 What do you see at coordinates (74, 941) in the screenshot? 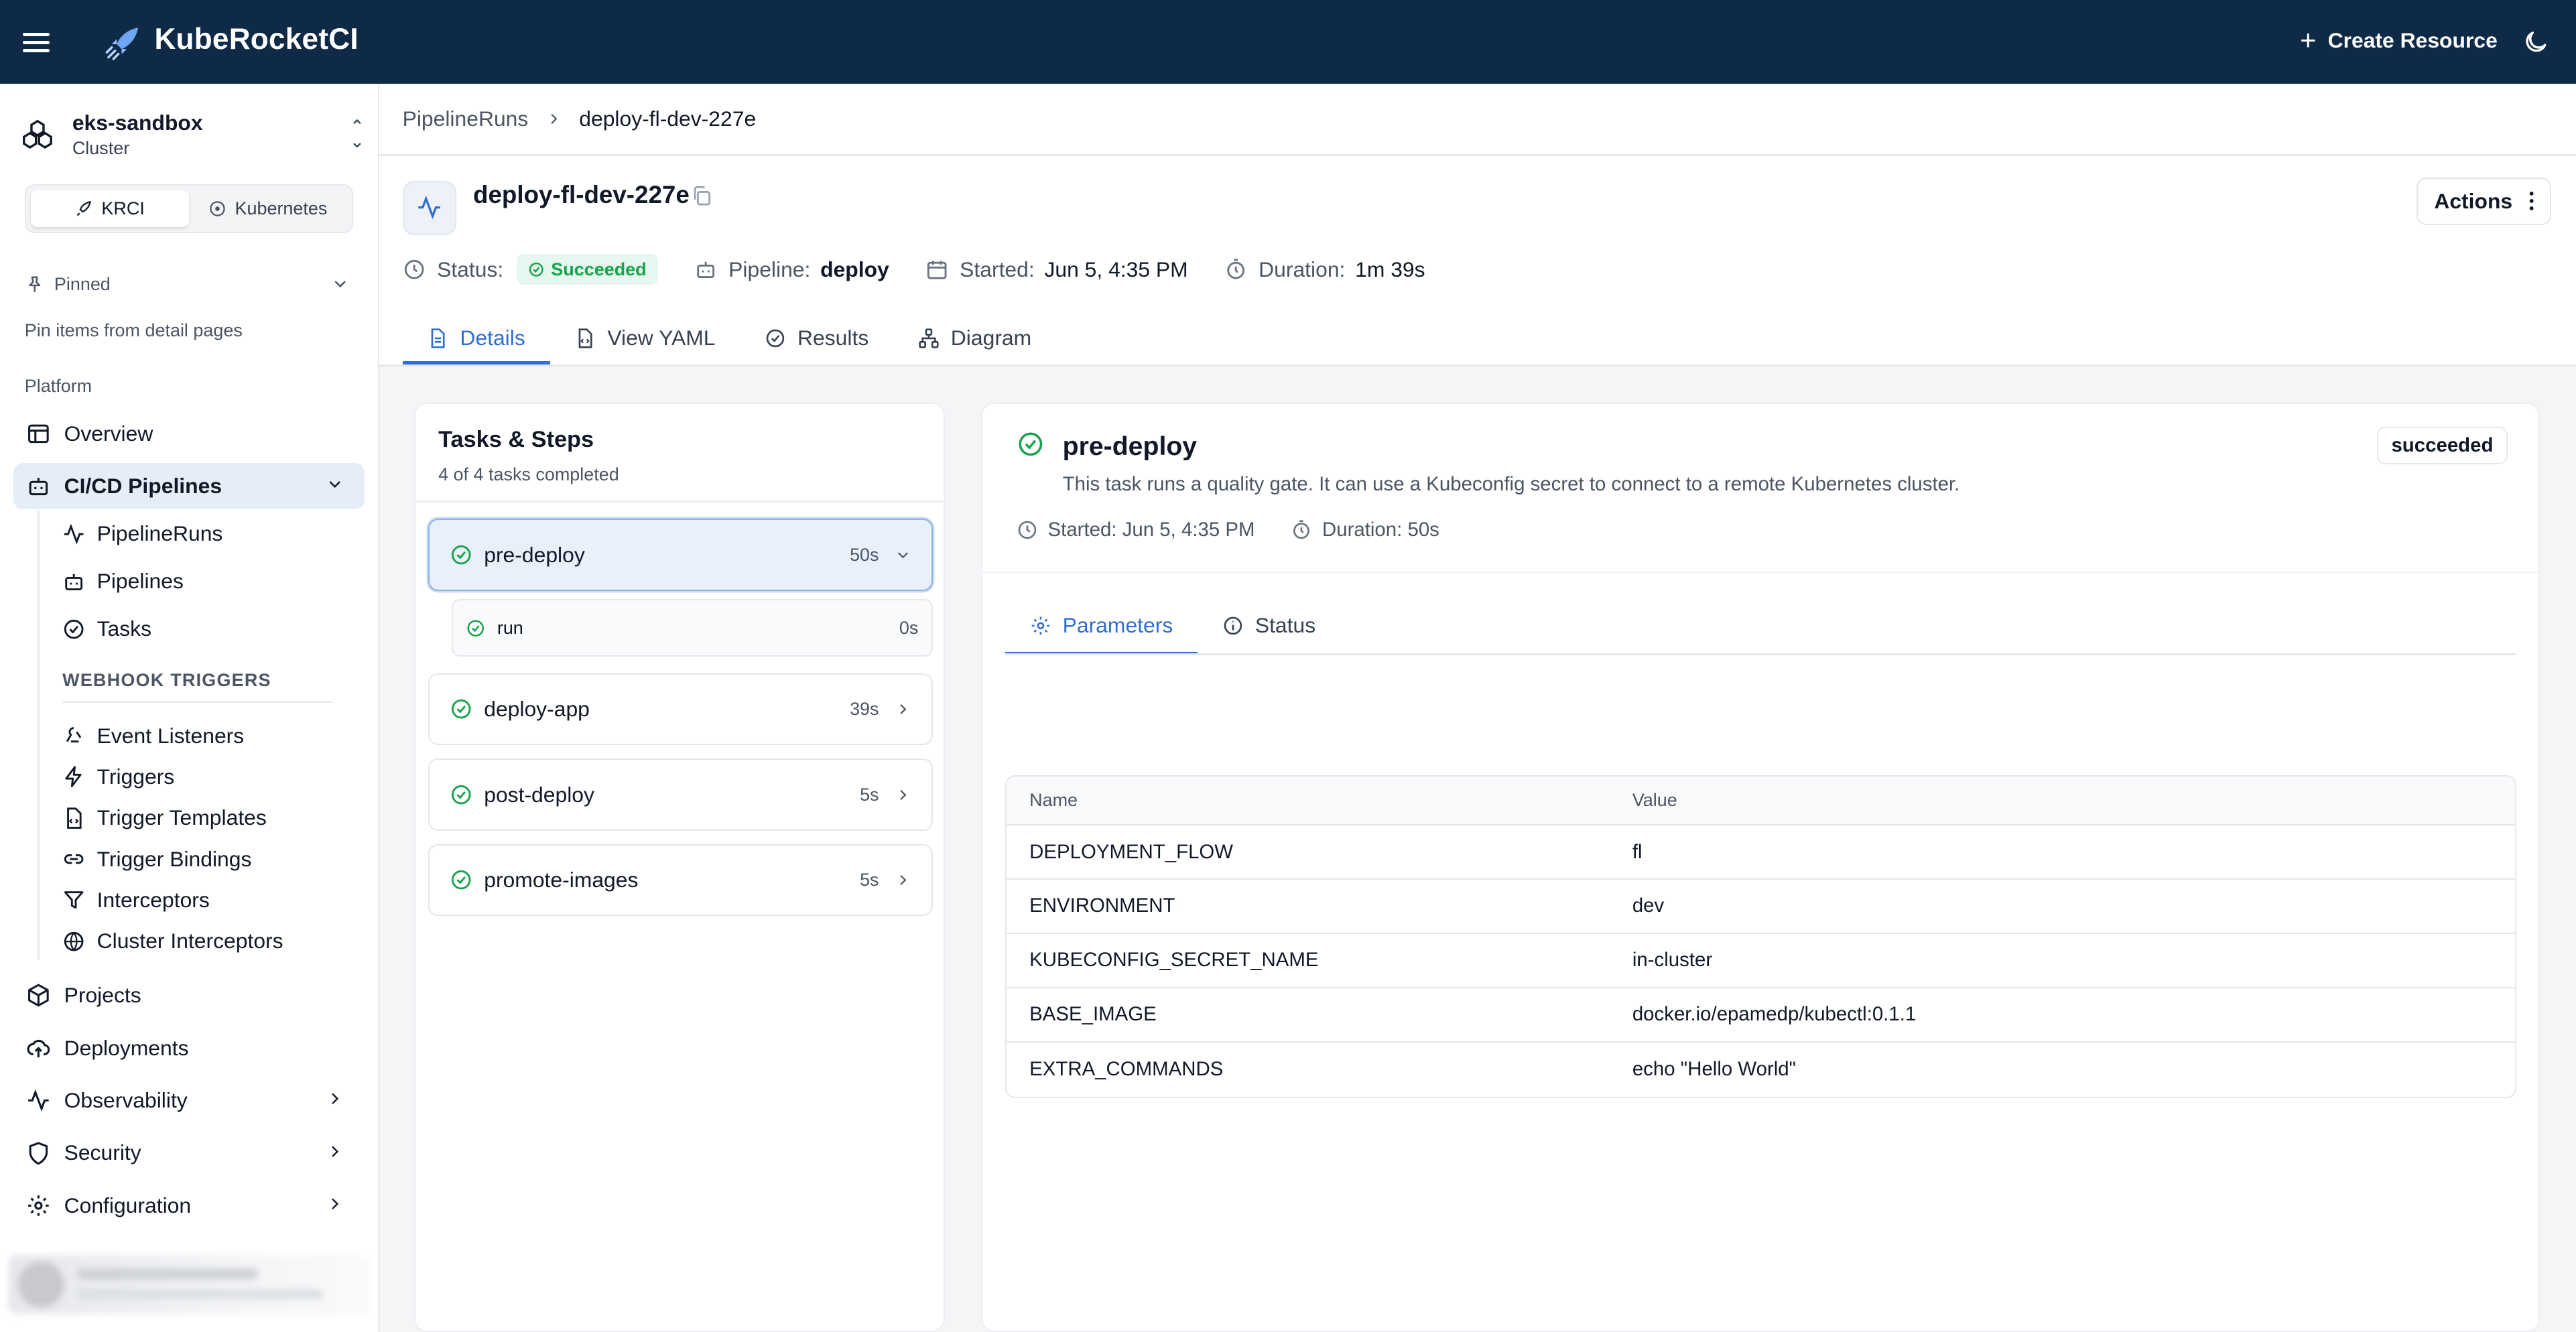
I see `globe-icon` at bounding box center [74, 941].